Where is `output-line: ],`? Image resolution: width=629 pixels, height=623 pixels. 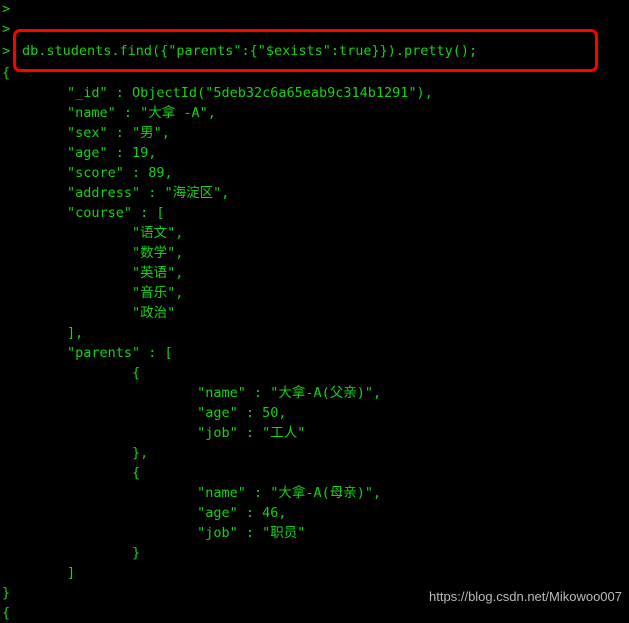 output-line: ], is located at coordinates (43, 333).